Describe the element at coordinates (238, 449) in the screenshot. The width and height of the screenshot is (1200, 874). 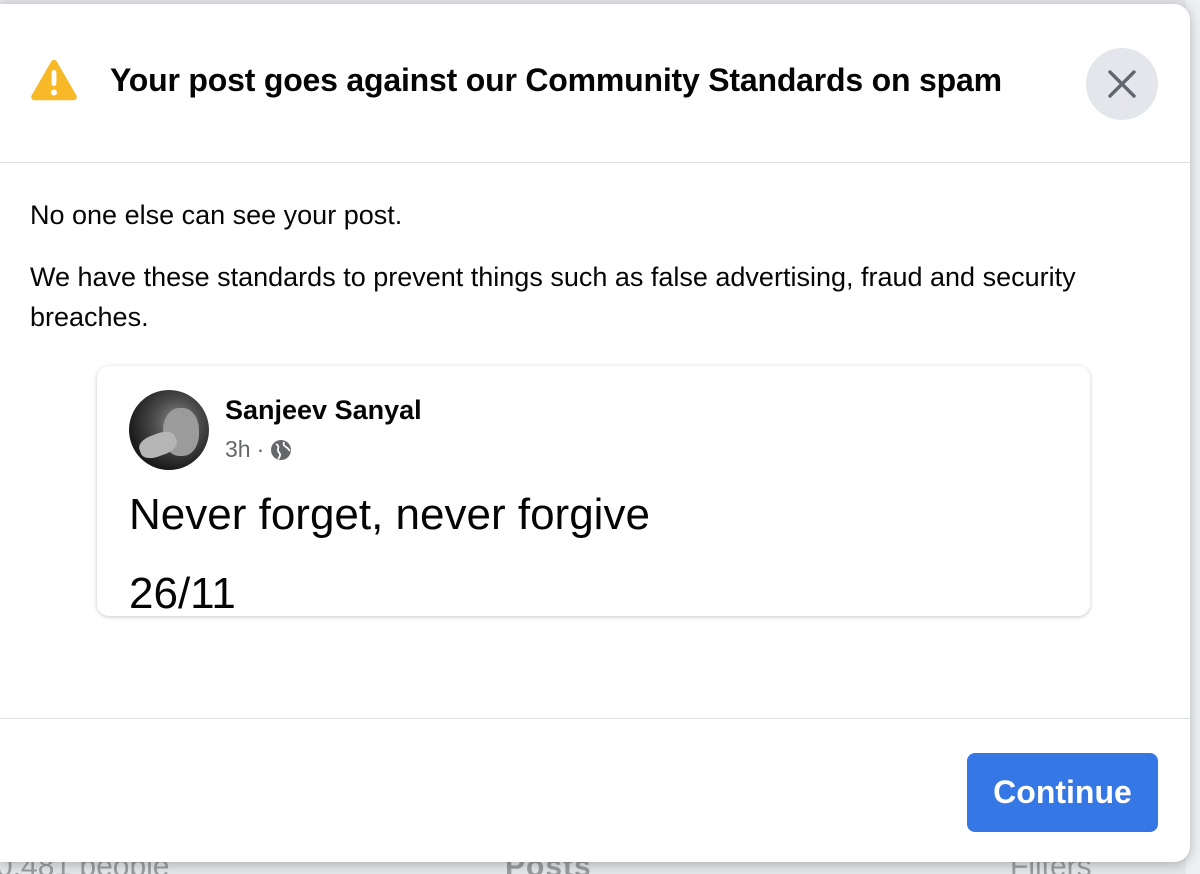
I see `post-timestamp: 3h` at that location.